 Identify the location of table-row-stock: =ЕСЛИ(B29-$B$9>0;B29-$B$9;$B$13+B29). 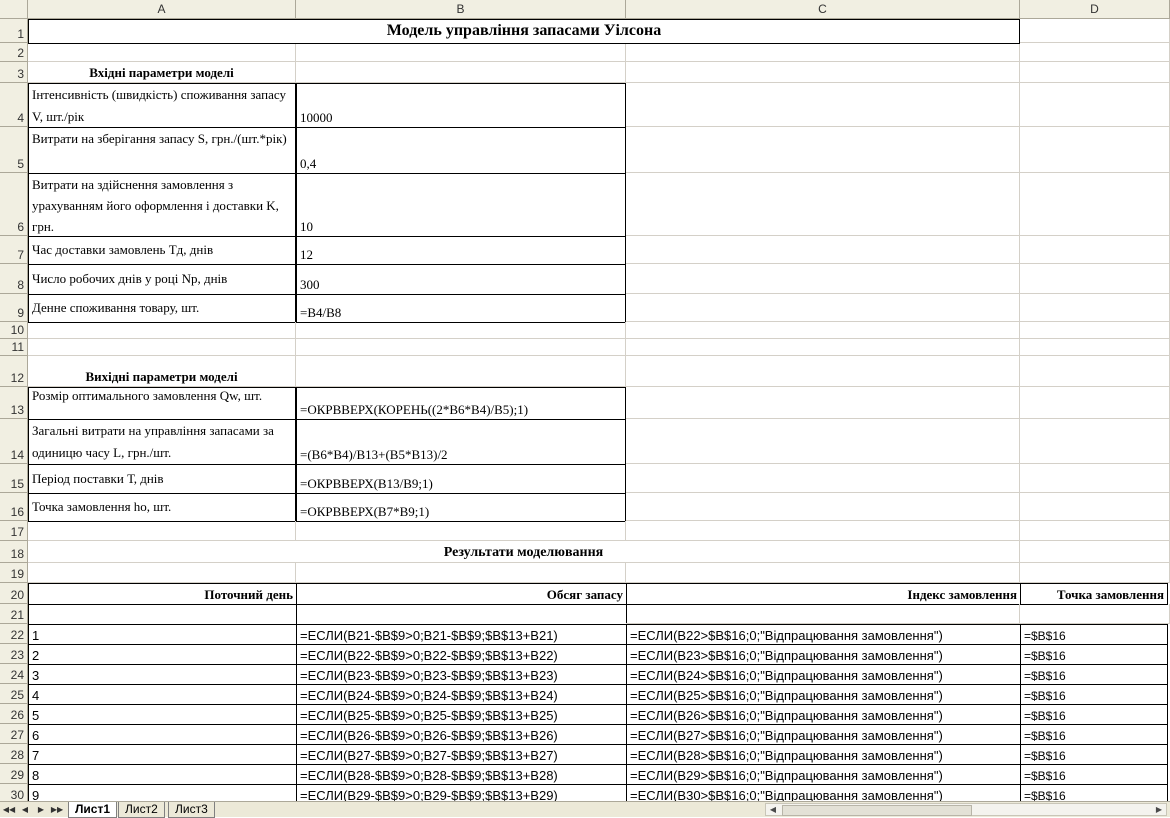
(461, 792).